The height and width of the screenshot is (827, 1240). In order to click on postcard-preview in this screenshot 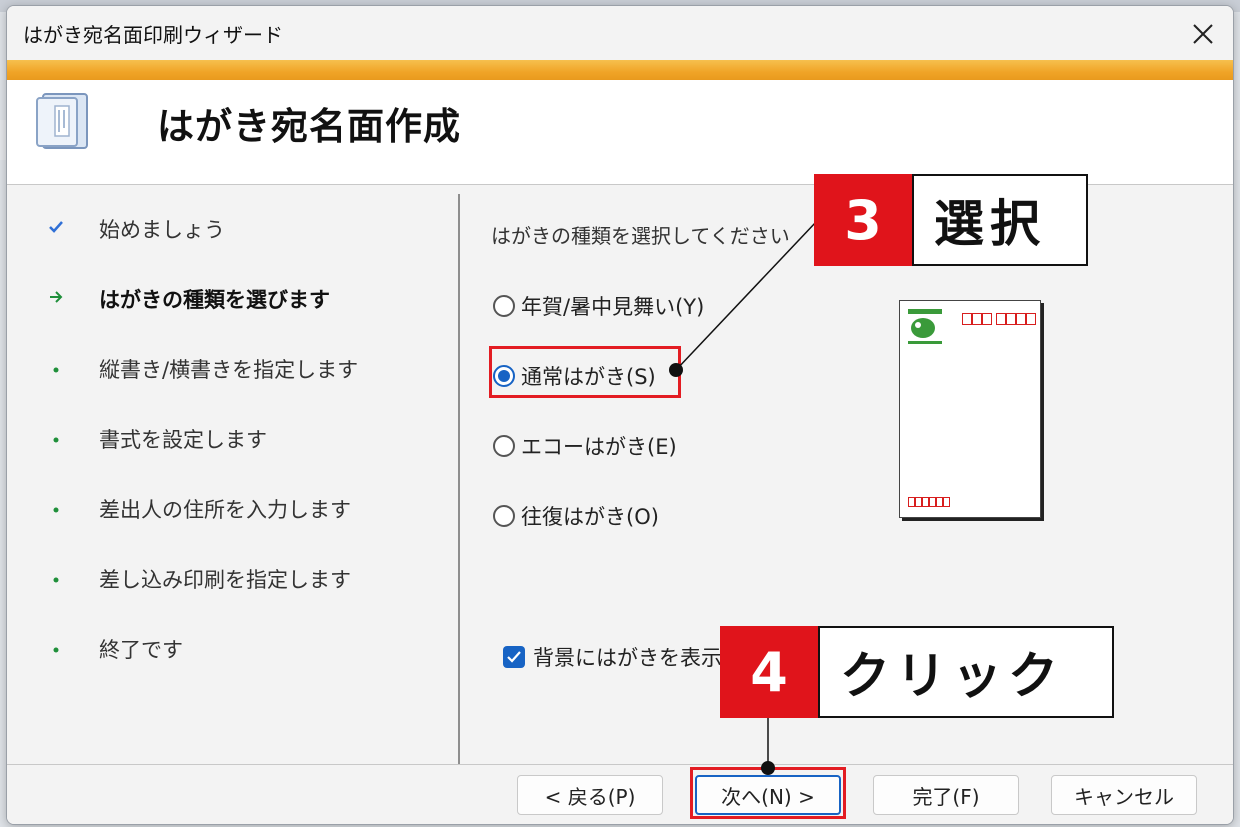, I will do `click(970, 409)`.